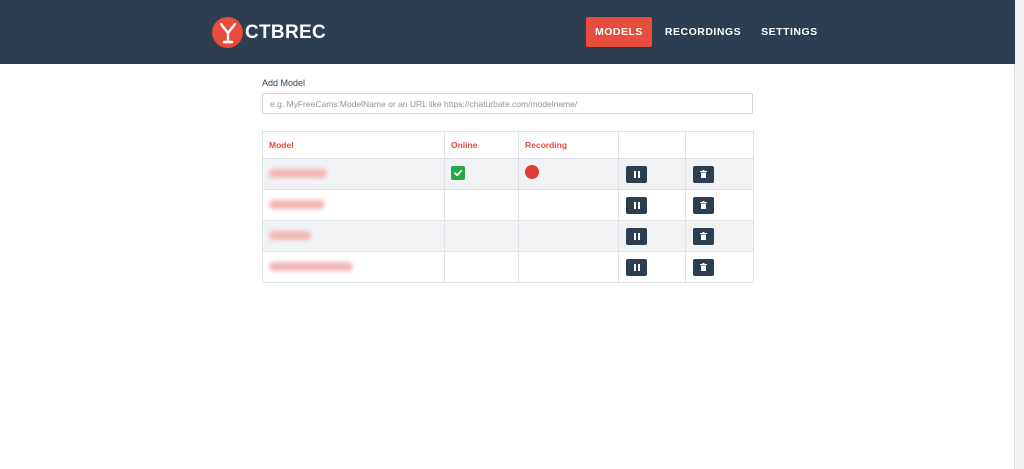 This screenshot has height=469, width=1024. What do you see at coordinates (532, 171) in the screenshot?
I see `recording-dot-icon` at bounding box center [532, 171].